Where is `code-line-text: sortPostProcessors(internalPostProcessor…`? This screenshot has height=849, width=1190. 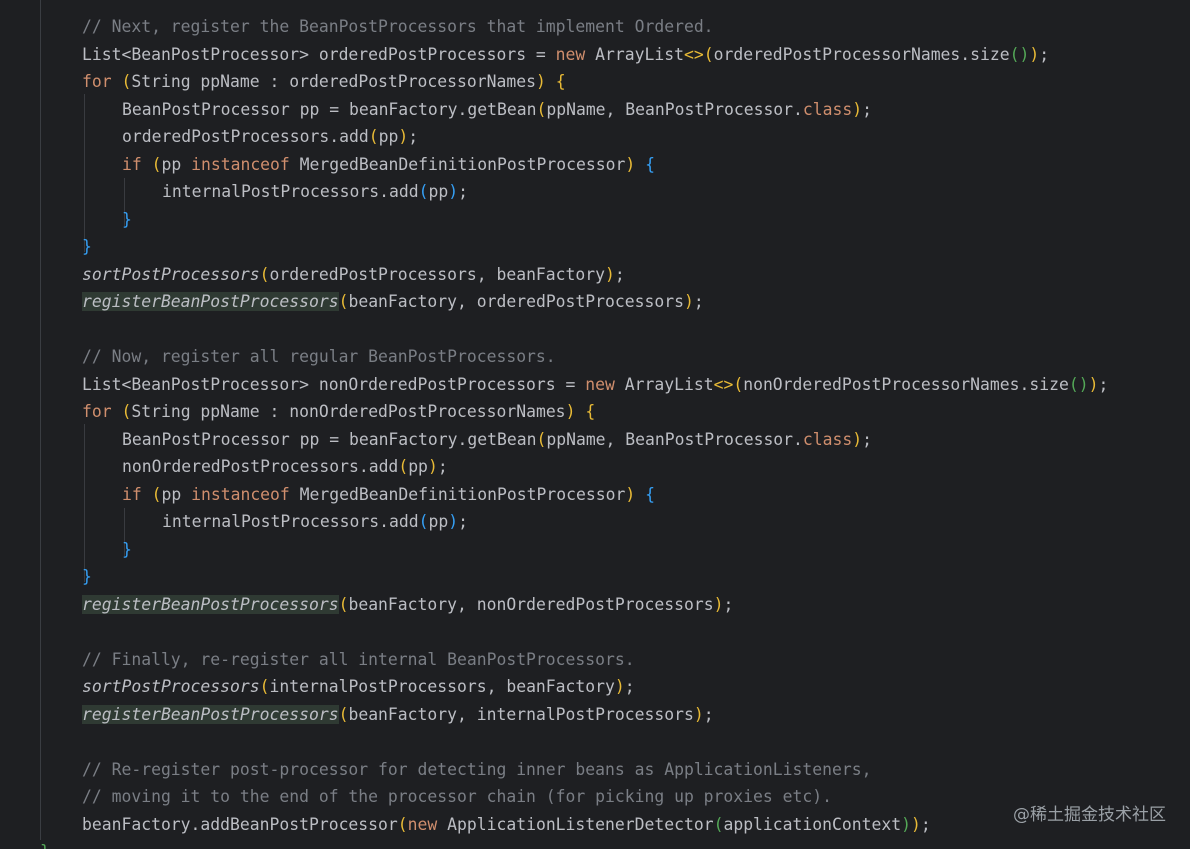
code-line-text: sortPostProcessors(internalPostProcessor… is located at coordinates (358, 686).